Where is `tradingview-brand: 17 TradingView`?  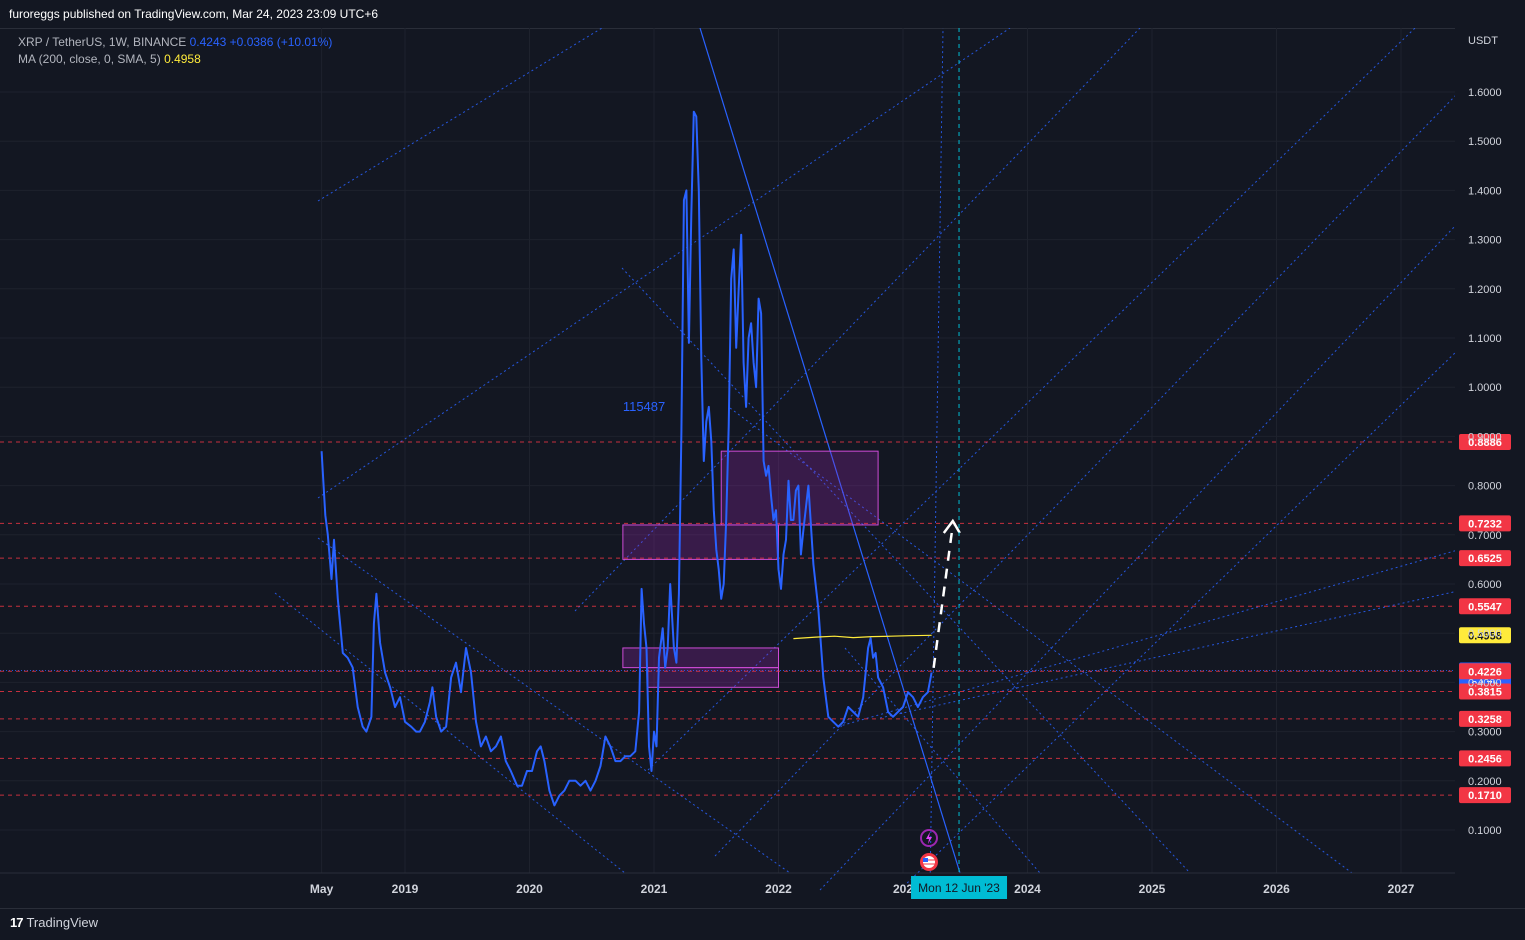
tradingview-brand: 17 TradingView is located at coordinates (54, 922).